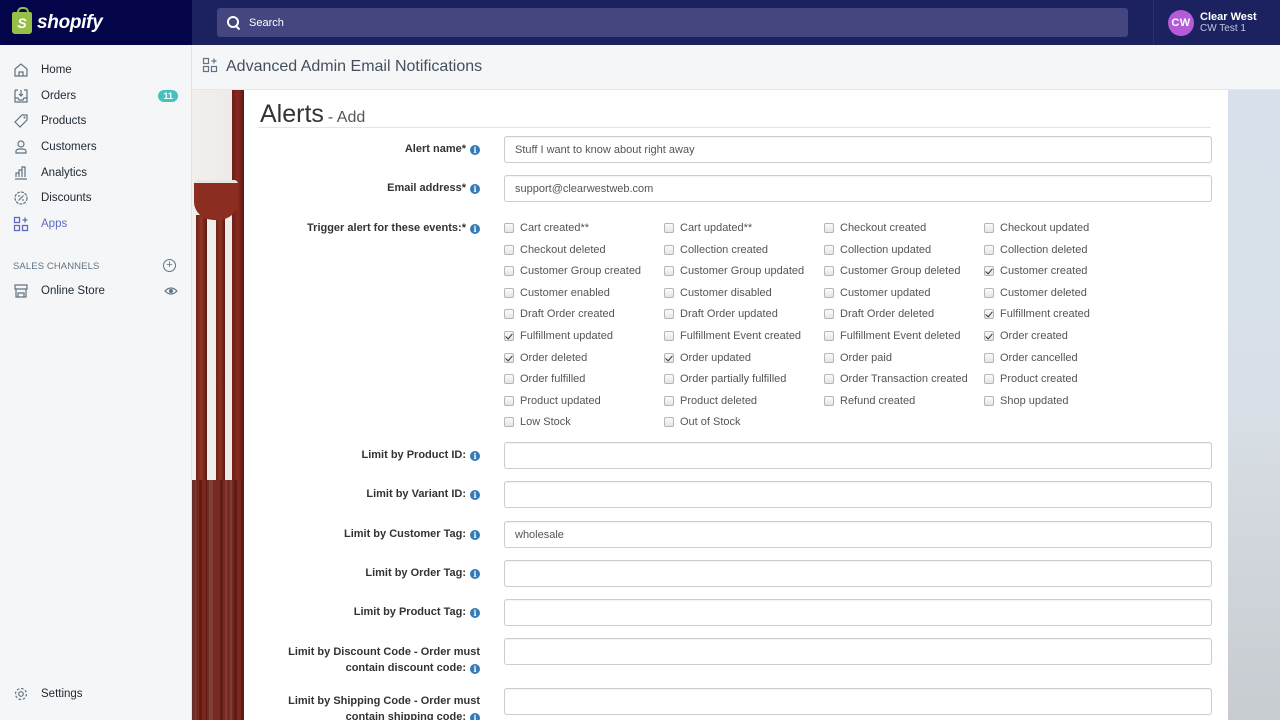 This screenshot has width=1280, height=720. What do you see at coordinates (858, 494) in the screenshot?
I see `variant-id-input` at bounding box center [858, 494].